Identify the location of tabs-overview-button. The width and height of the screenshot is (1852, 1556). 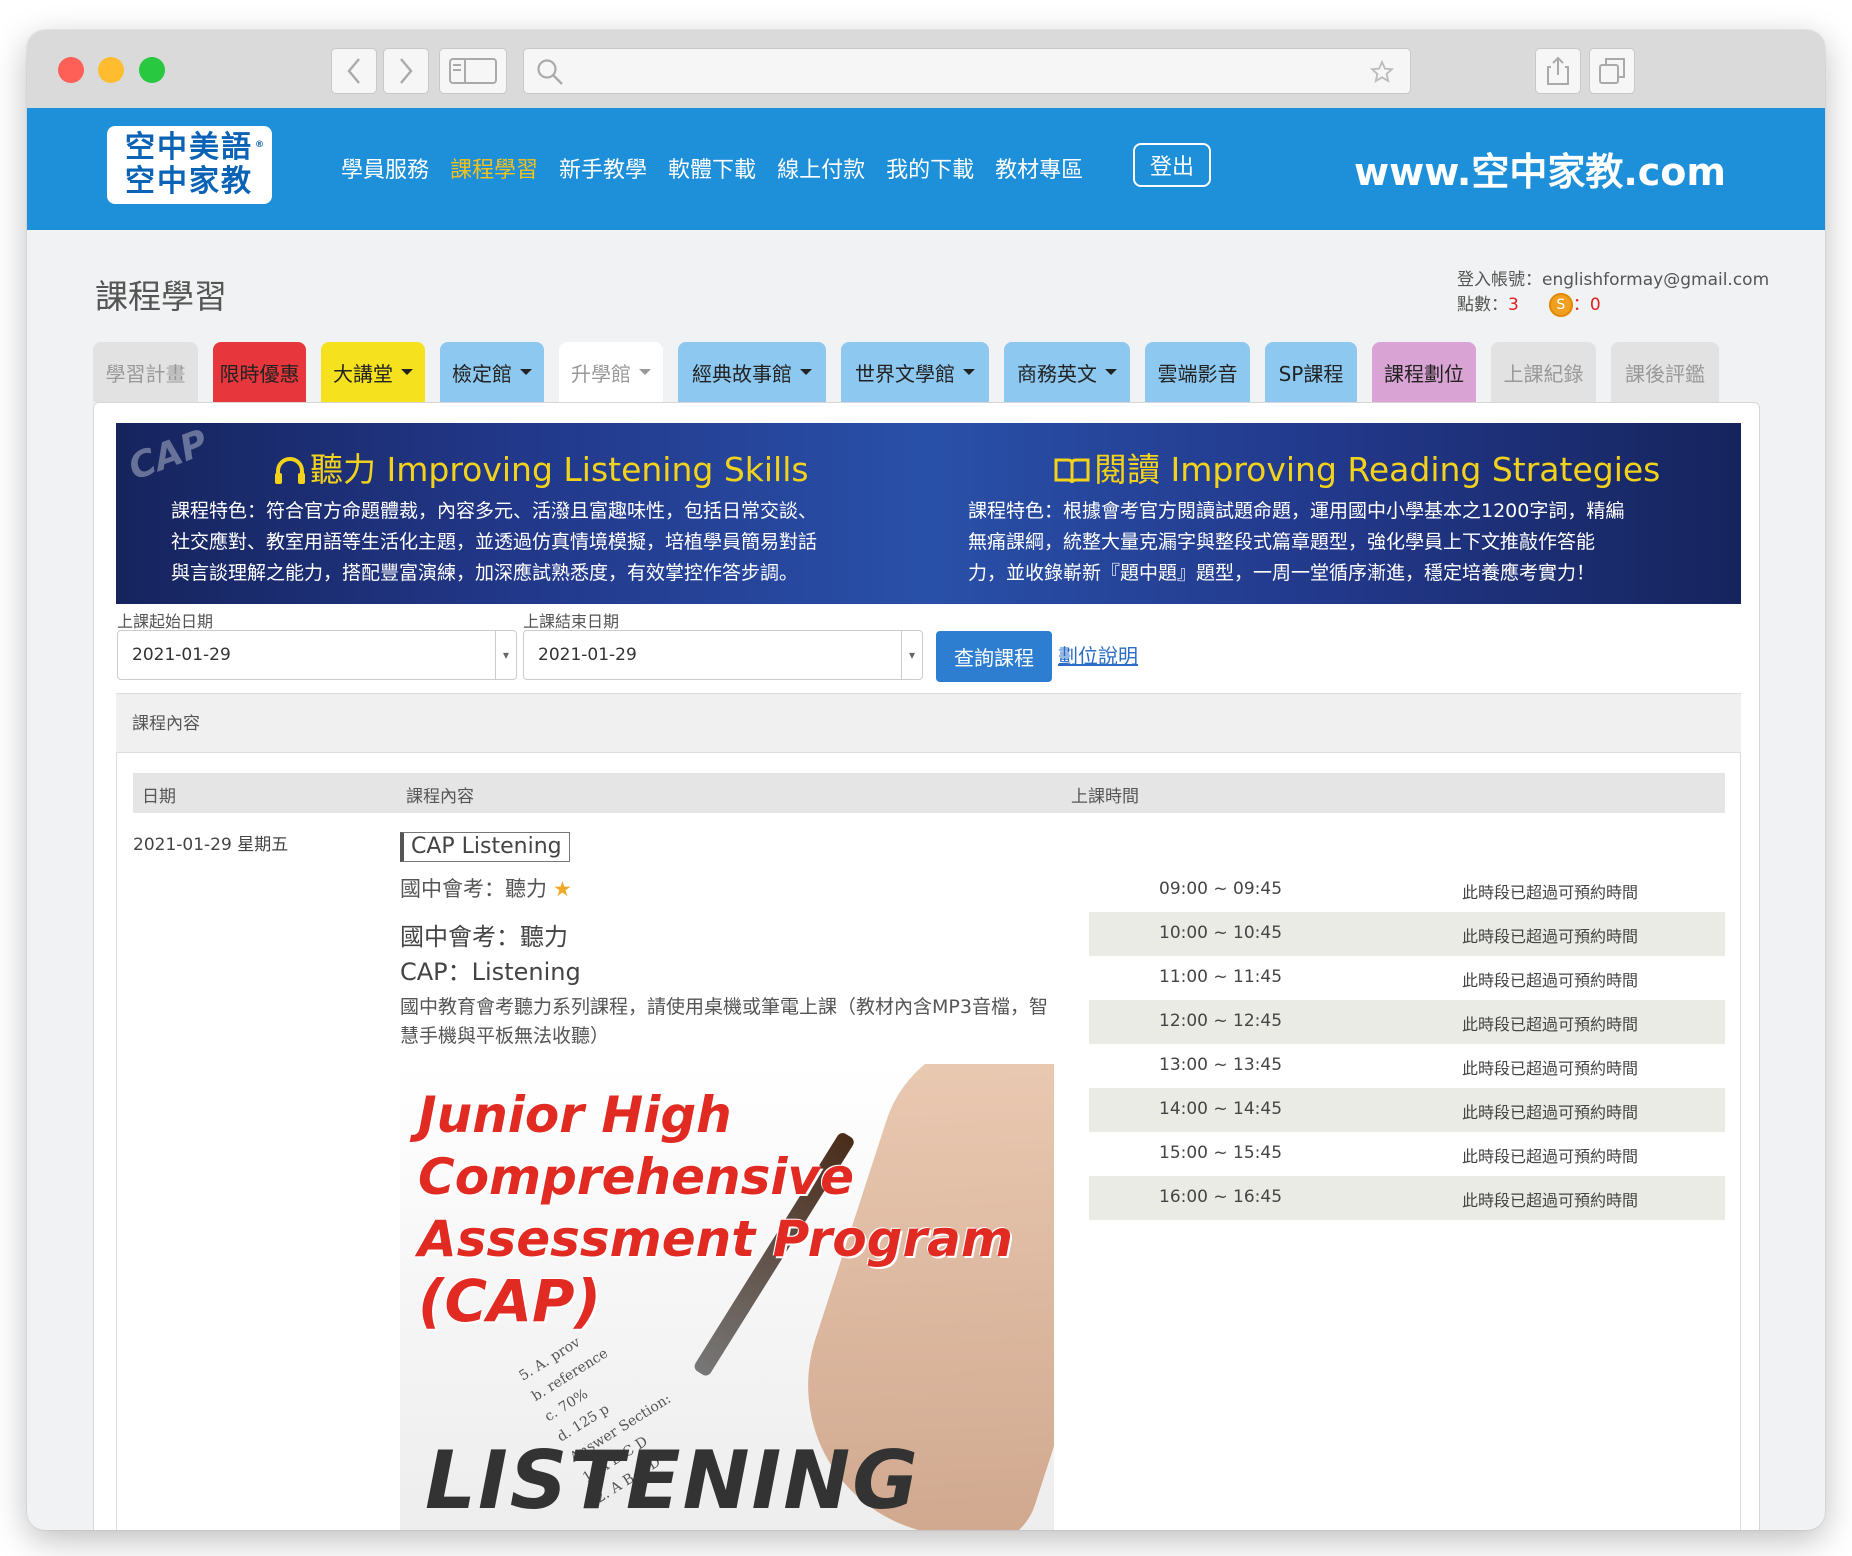
(1612, 71).